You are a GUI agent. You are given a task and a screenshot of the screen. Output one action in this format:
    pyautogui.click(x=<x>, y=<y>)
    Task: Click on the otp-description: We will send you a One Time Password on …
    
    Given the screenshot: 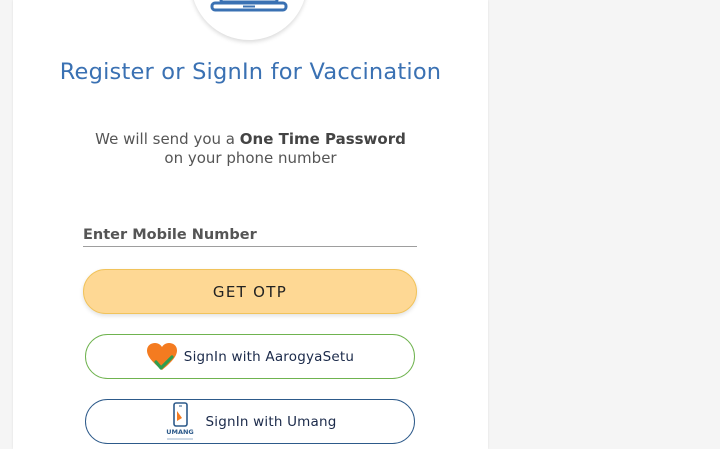 What is the action you would take?
    pyautogui.click(x=250, y=149)
    